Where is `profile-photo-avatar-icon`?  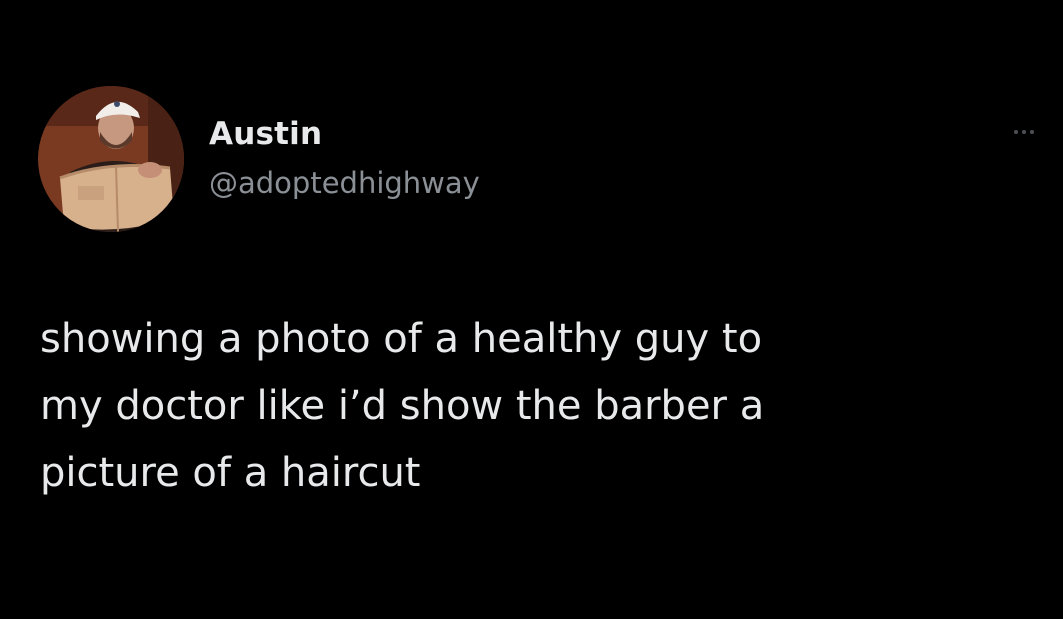 profile-photo-avatar-icon is located at coordinates (111, 159).